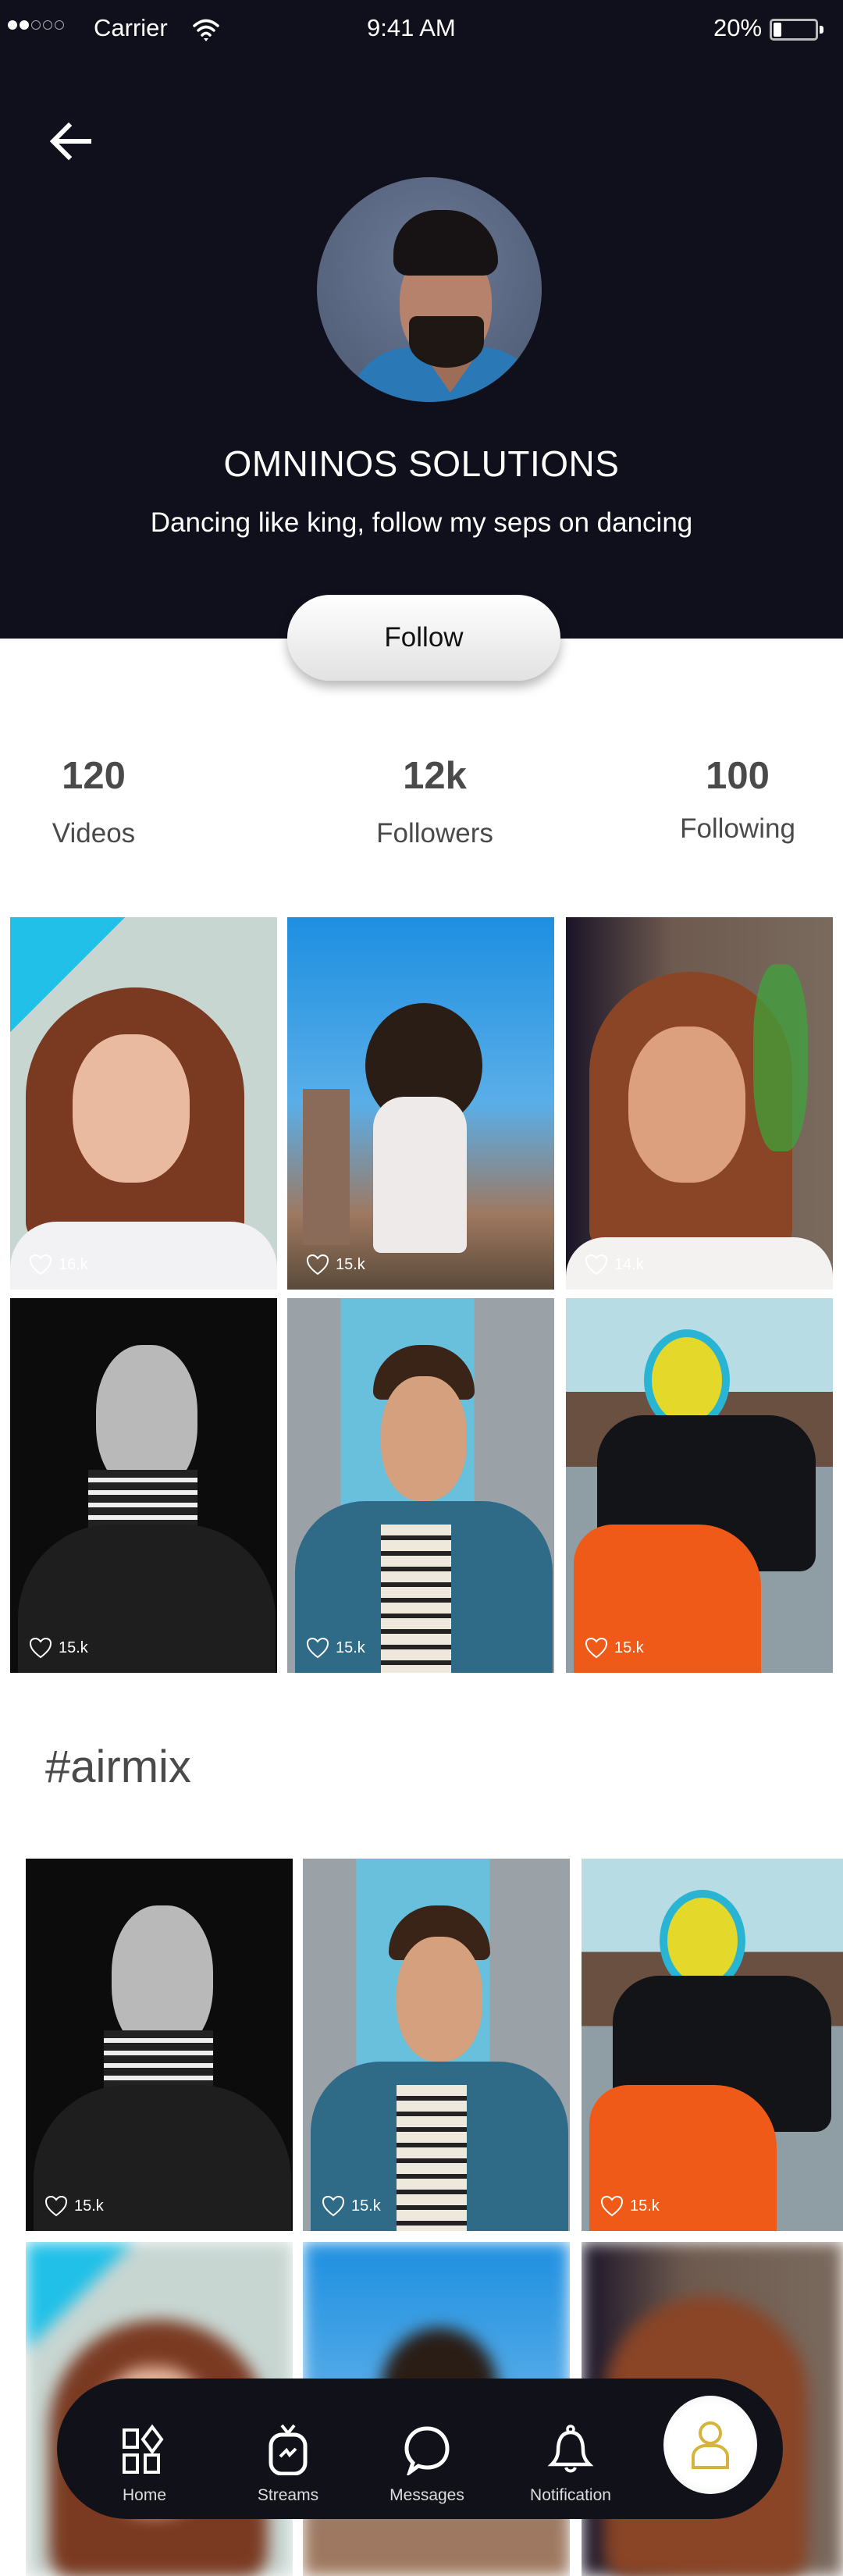  Describe the element at coordinates (446, 243) in the screenshot. I see `avatar-hair` at that location.